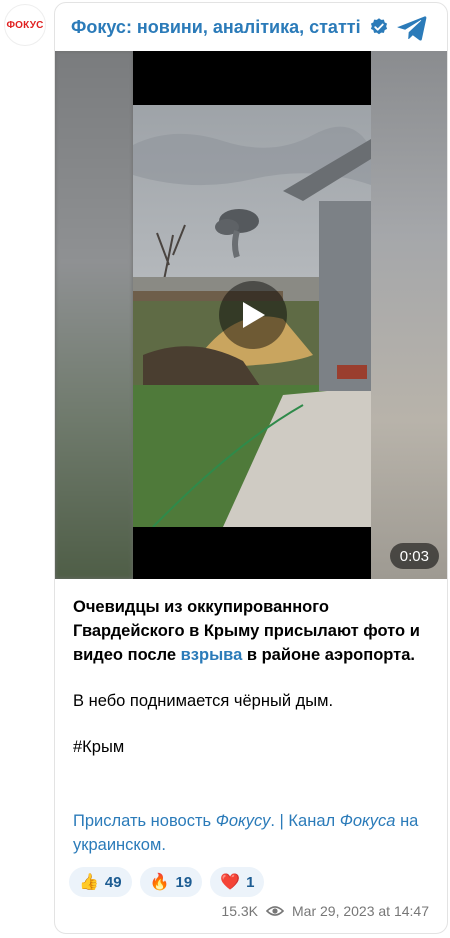 The height and width of the screenshot is (938, 450). What do you see at coordinates (216, 27) in the screenshot?
I see `channel-title: Фокус: новини, аналітика, статті` at bounding box center [216, 27].